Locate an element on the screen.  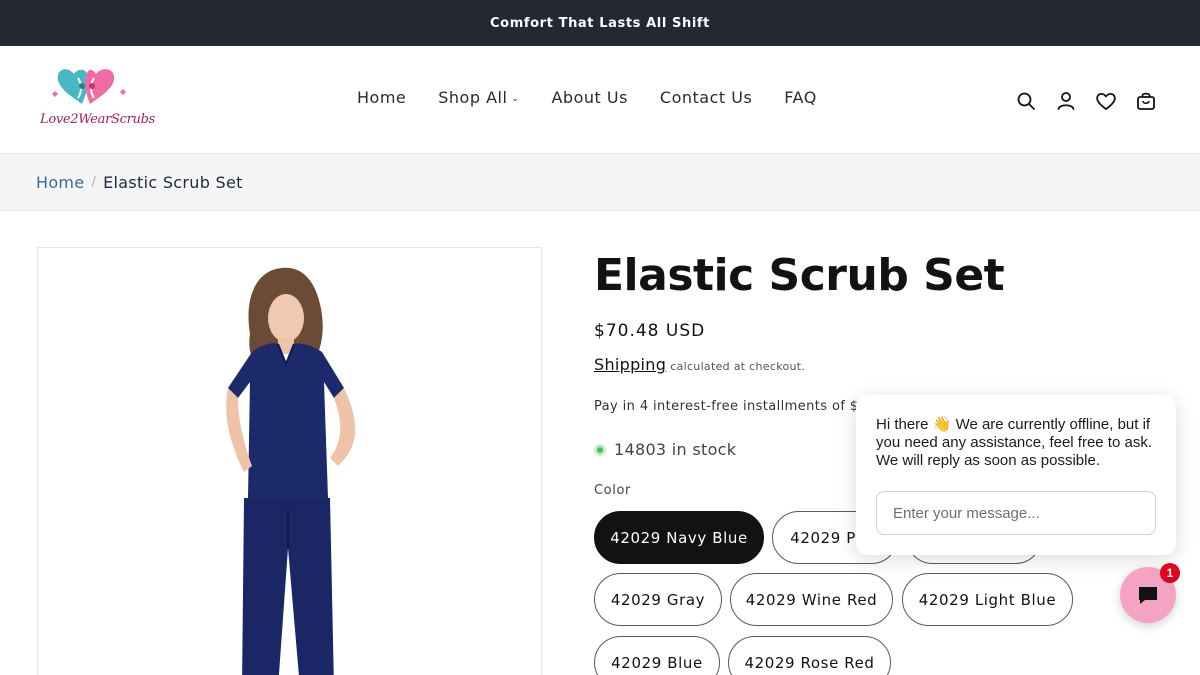
product-title: Elastic Scrub Set is located at coordinates (799, 275).